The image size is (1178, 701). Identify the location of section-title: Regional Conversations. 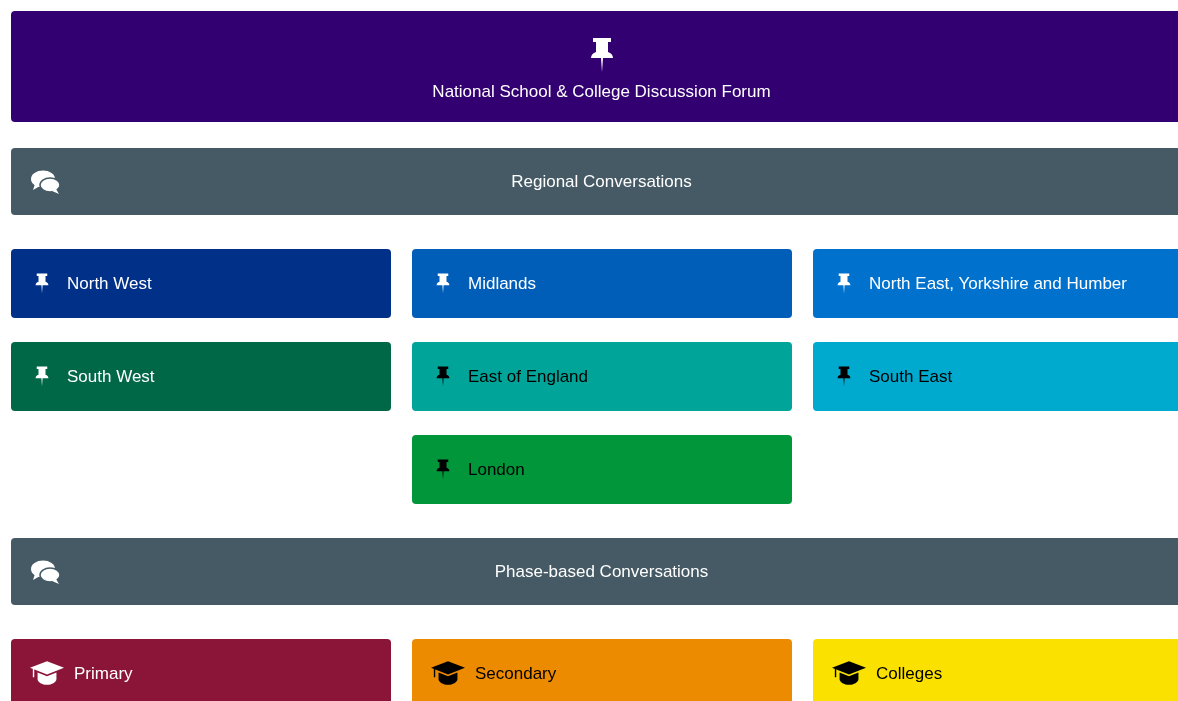
(601, 181).